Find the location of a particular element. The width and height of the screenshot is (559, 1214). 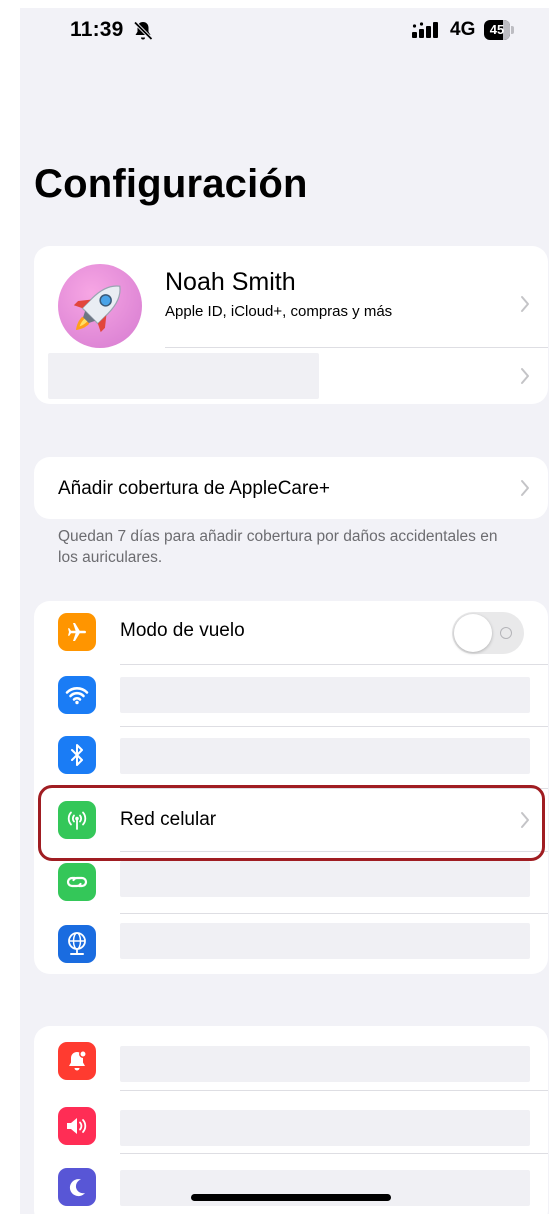

wifi-icon is located at coordinates (77, 695).